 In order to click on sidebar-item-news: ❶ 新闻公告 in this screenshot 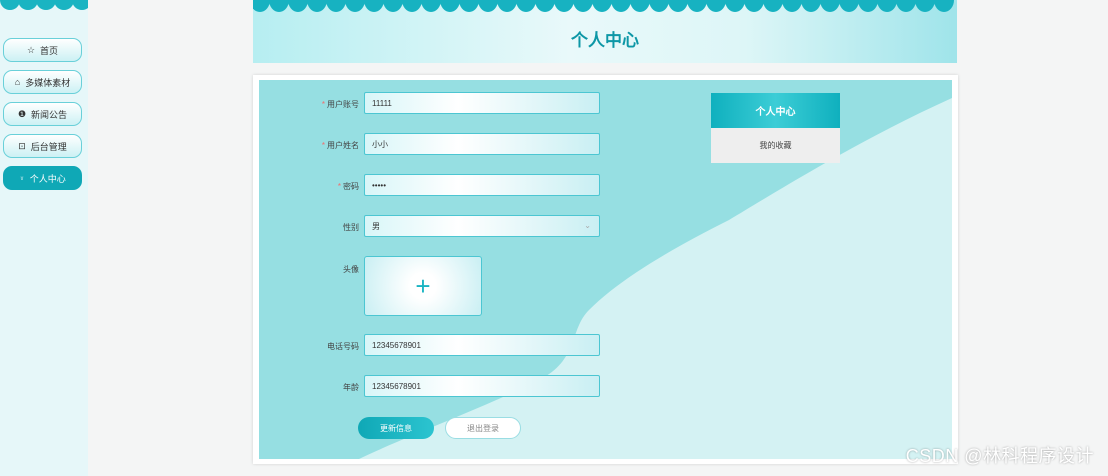, I will do `click(42, 114)`.